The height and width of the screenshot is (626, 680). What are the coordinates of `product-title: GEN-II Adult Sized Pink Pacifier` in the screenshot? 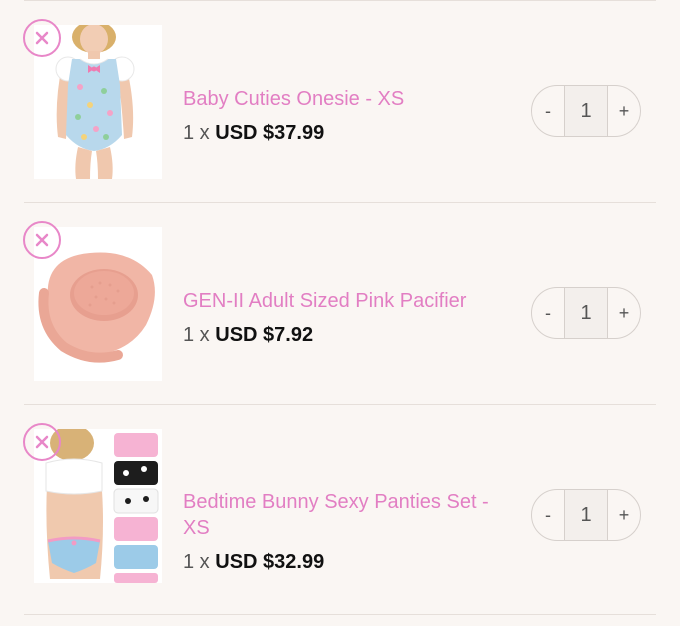 It's located at (348, 301).